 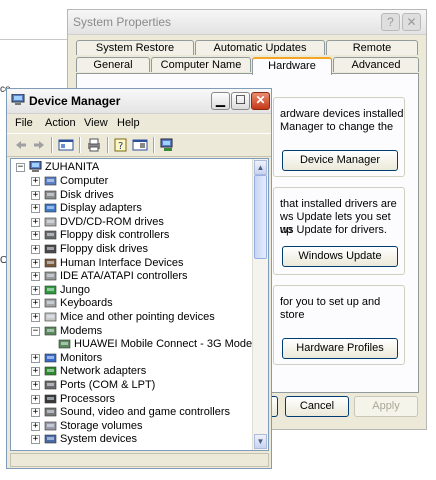 I want to click on menu-bar: File Action View Help, so click(x=139, y=123).